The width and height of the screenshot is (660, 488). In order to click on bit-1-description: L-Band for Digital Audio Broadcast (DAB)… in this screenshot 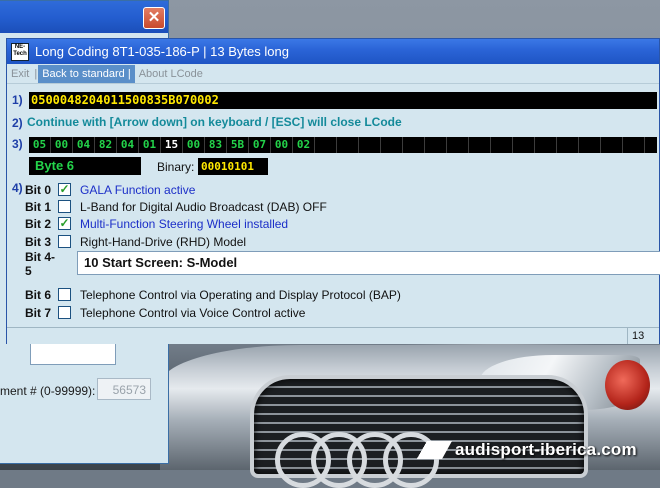, I will do `click(203, 206)`.